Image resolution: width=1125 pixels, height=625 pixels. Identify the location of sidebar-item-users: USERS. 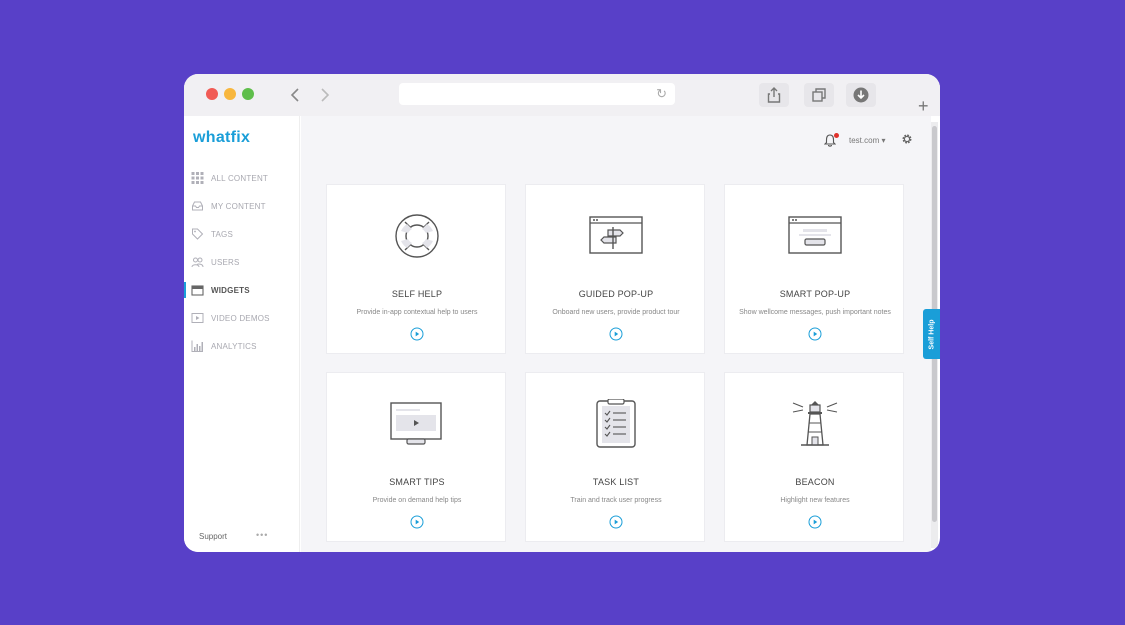
(242, 262).